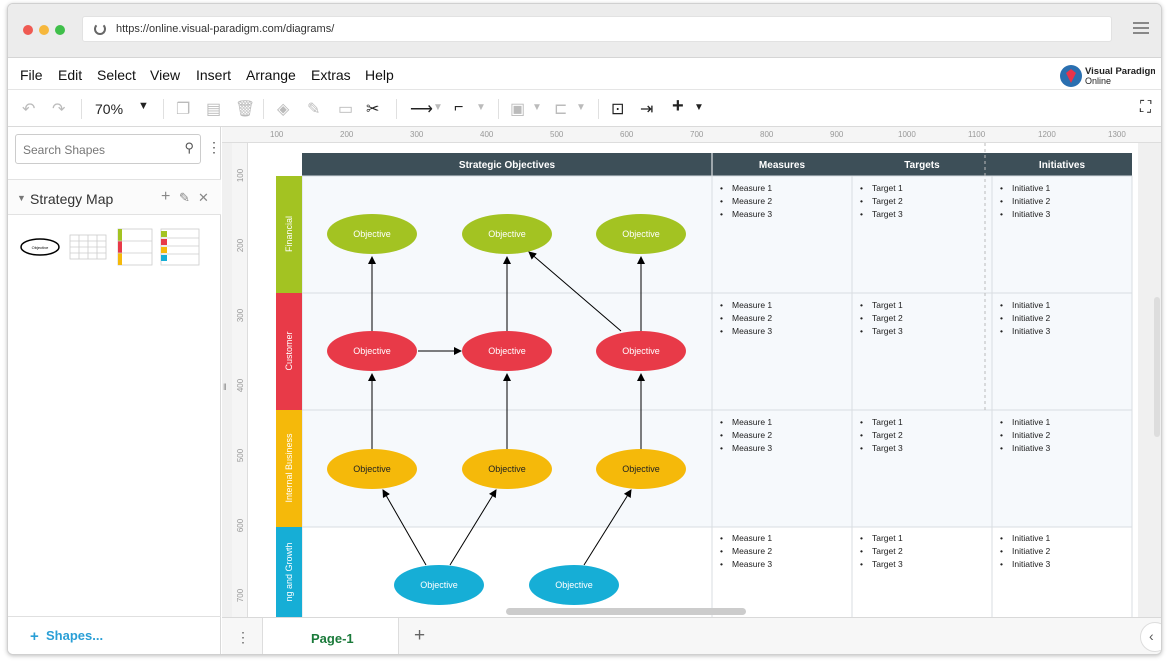  Describe the element at coordinates (44, 30) in the screenshot. I see `minimize-window-dot` at that location.